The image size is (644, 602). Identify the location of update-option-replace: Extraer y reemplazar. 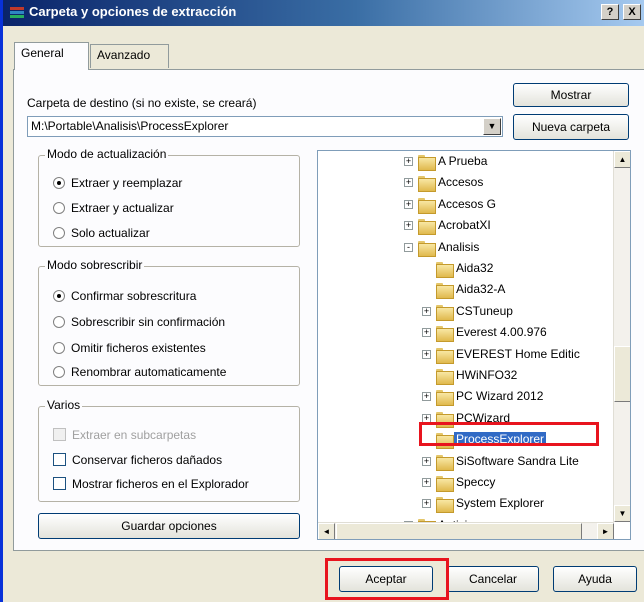
(117, 183).